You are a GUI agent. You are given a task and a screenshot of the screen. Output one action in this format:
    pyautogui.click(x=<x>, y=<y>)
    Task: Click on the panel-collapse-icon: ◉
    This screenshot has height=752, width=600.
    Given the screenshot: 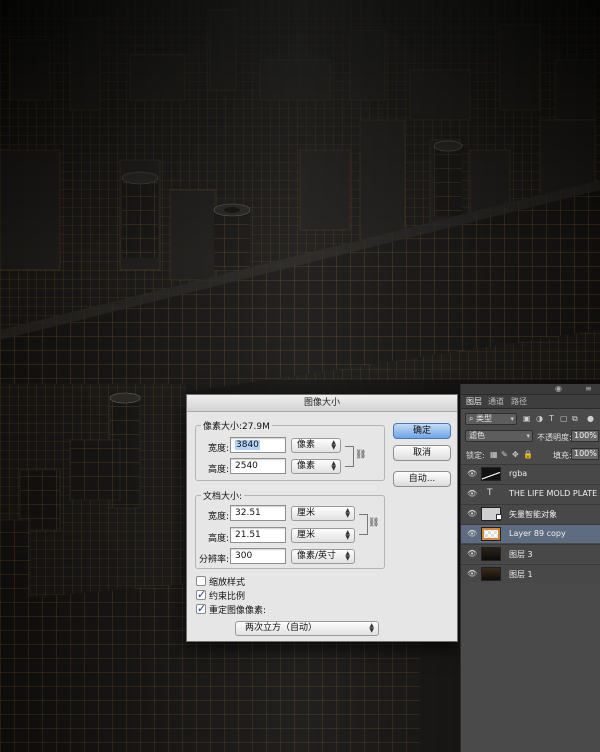 What is the action you would take?
    pyautogui.click(x=558, y=388)
    